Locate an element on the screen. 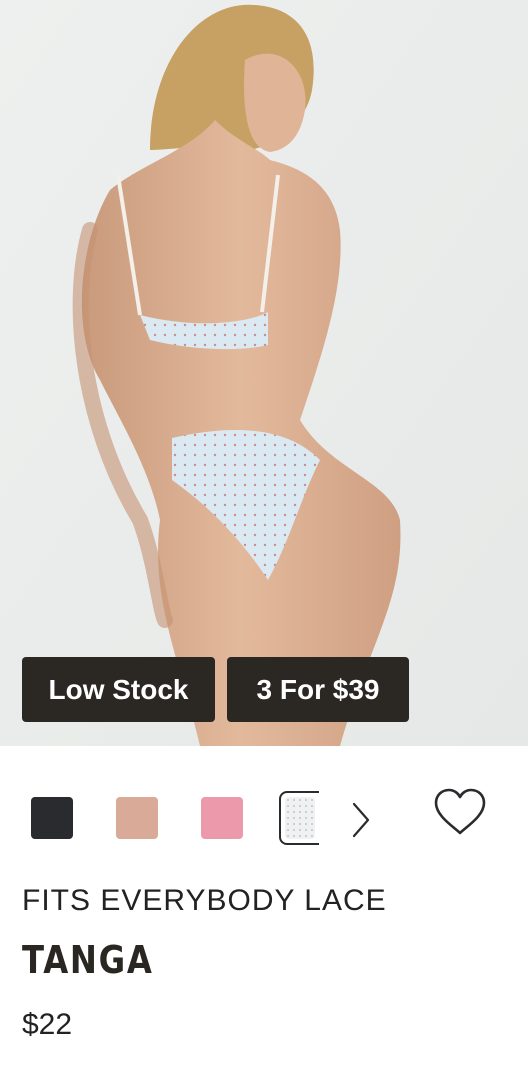 Image resolution: width=528 pixels, height=1074 pixels. promo-badge: 3 For $39 is located at coordinates (318, 689).